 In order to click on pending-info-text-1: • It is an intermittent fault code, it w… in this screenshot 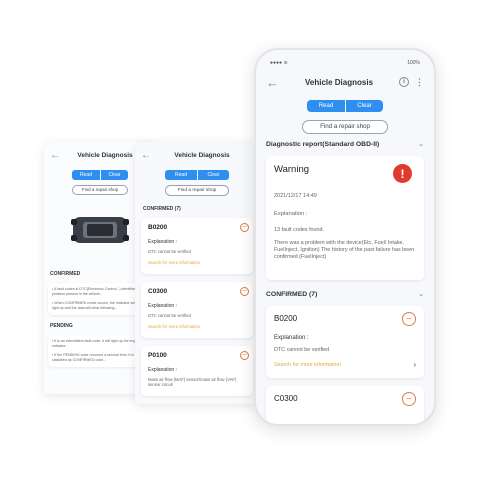, I will do `click(96, 343)`.